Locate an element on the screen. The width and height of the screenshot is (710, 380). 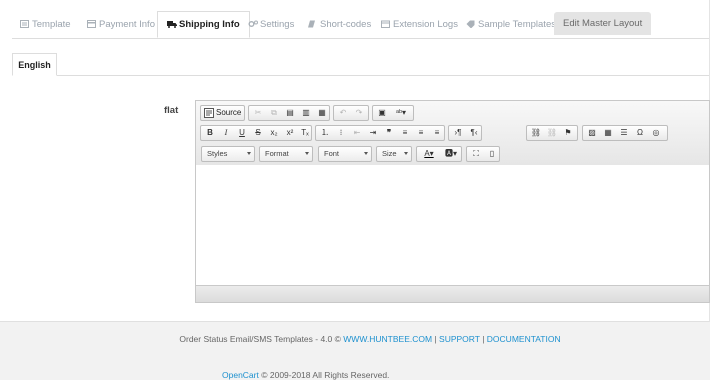
color-group: A▾ 🅰▾ is located at coordinates (439, 154).